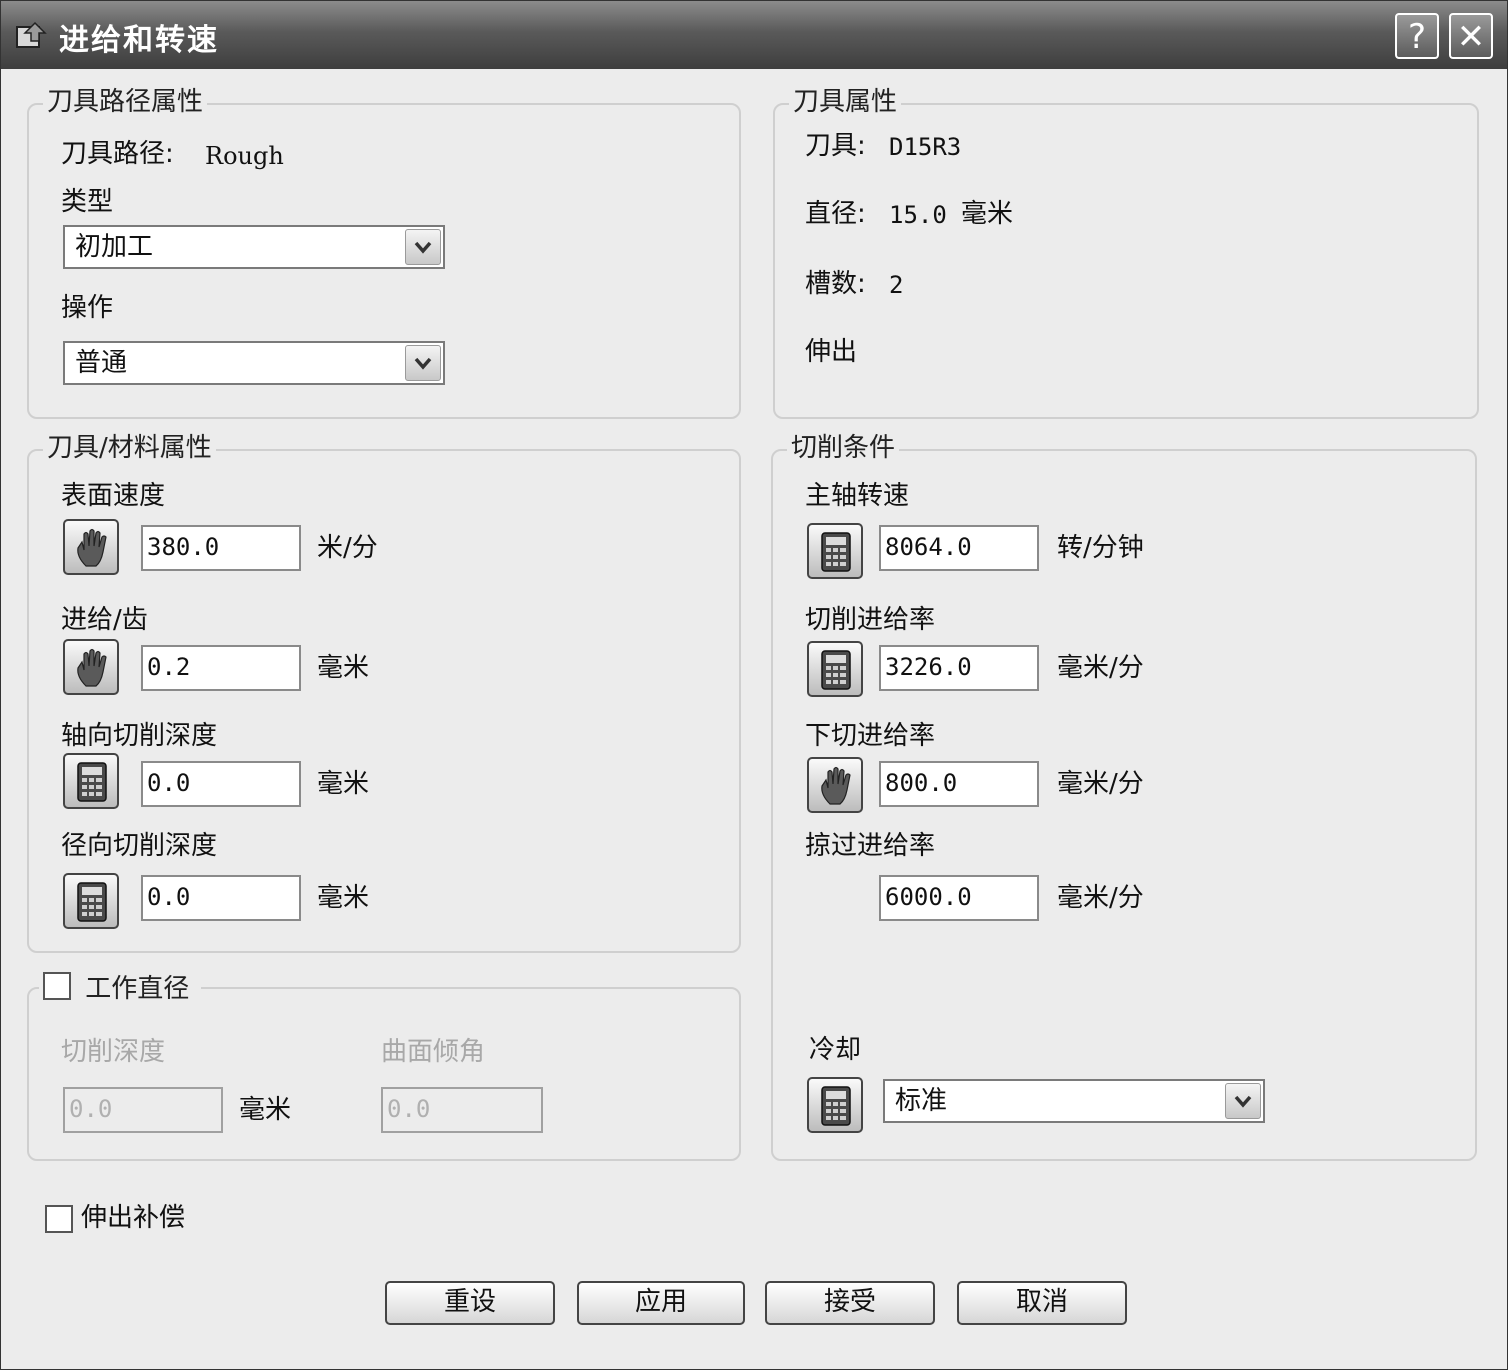 The width and height of the screenshot is (1508, 1370). What do you see at coordinates (661, 1303) in the screenshot?
I see `apply-button: 应用` at bounding box center [661, 1303].